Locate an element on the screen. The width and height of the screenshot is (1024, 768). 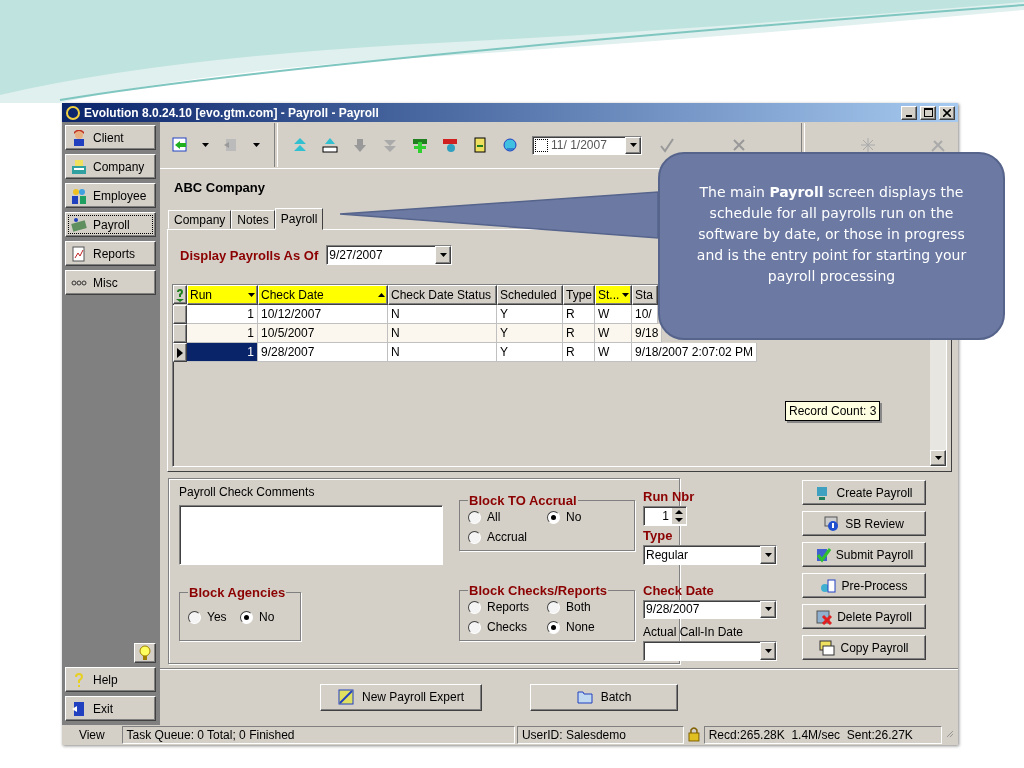
payroll-expert-button: New Payroll Expert is located at coordinates (401, 697).